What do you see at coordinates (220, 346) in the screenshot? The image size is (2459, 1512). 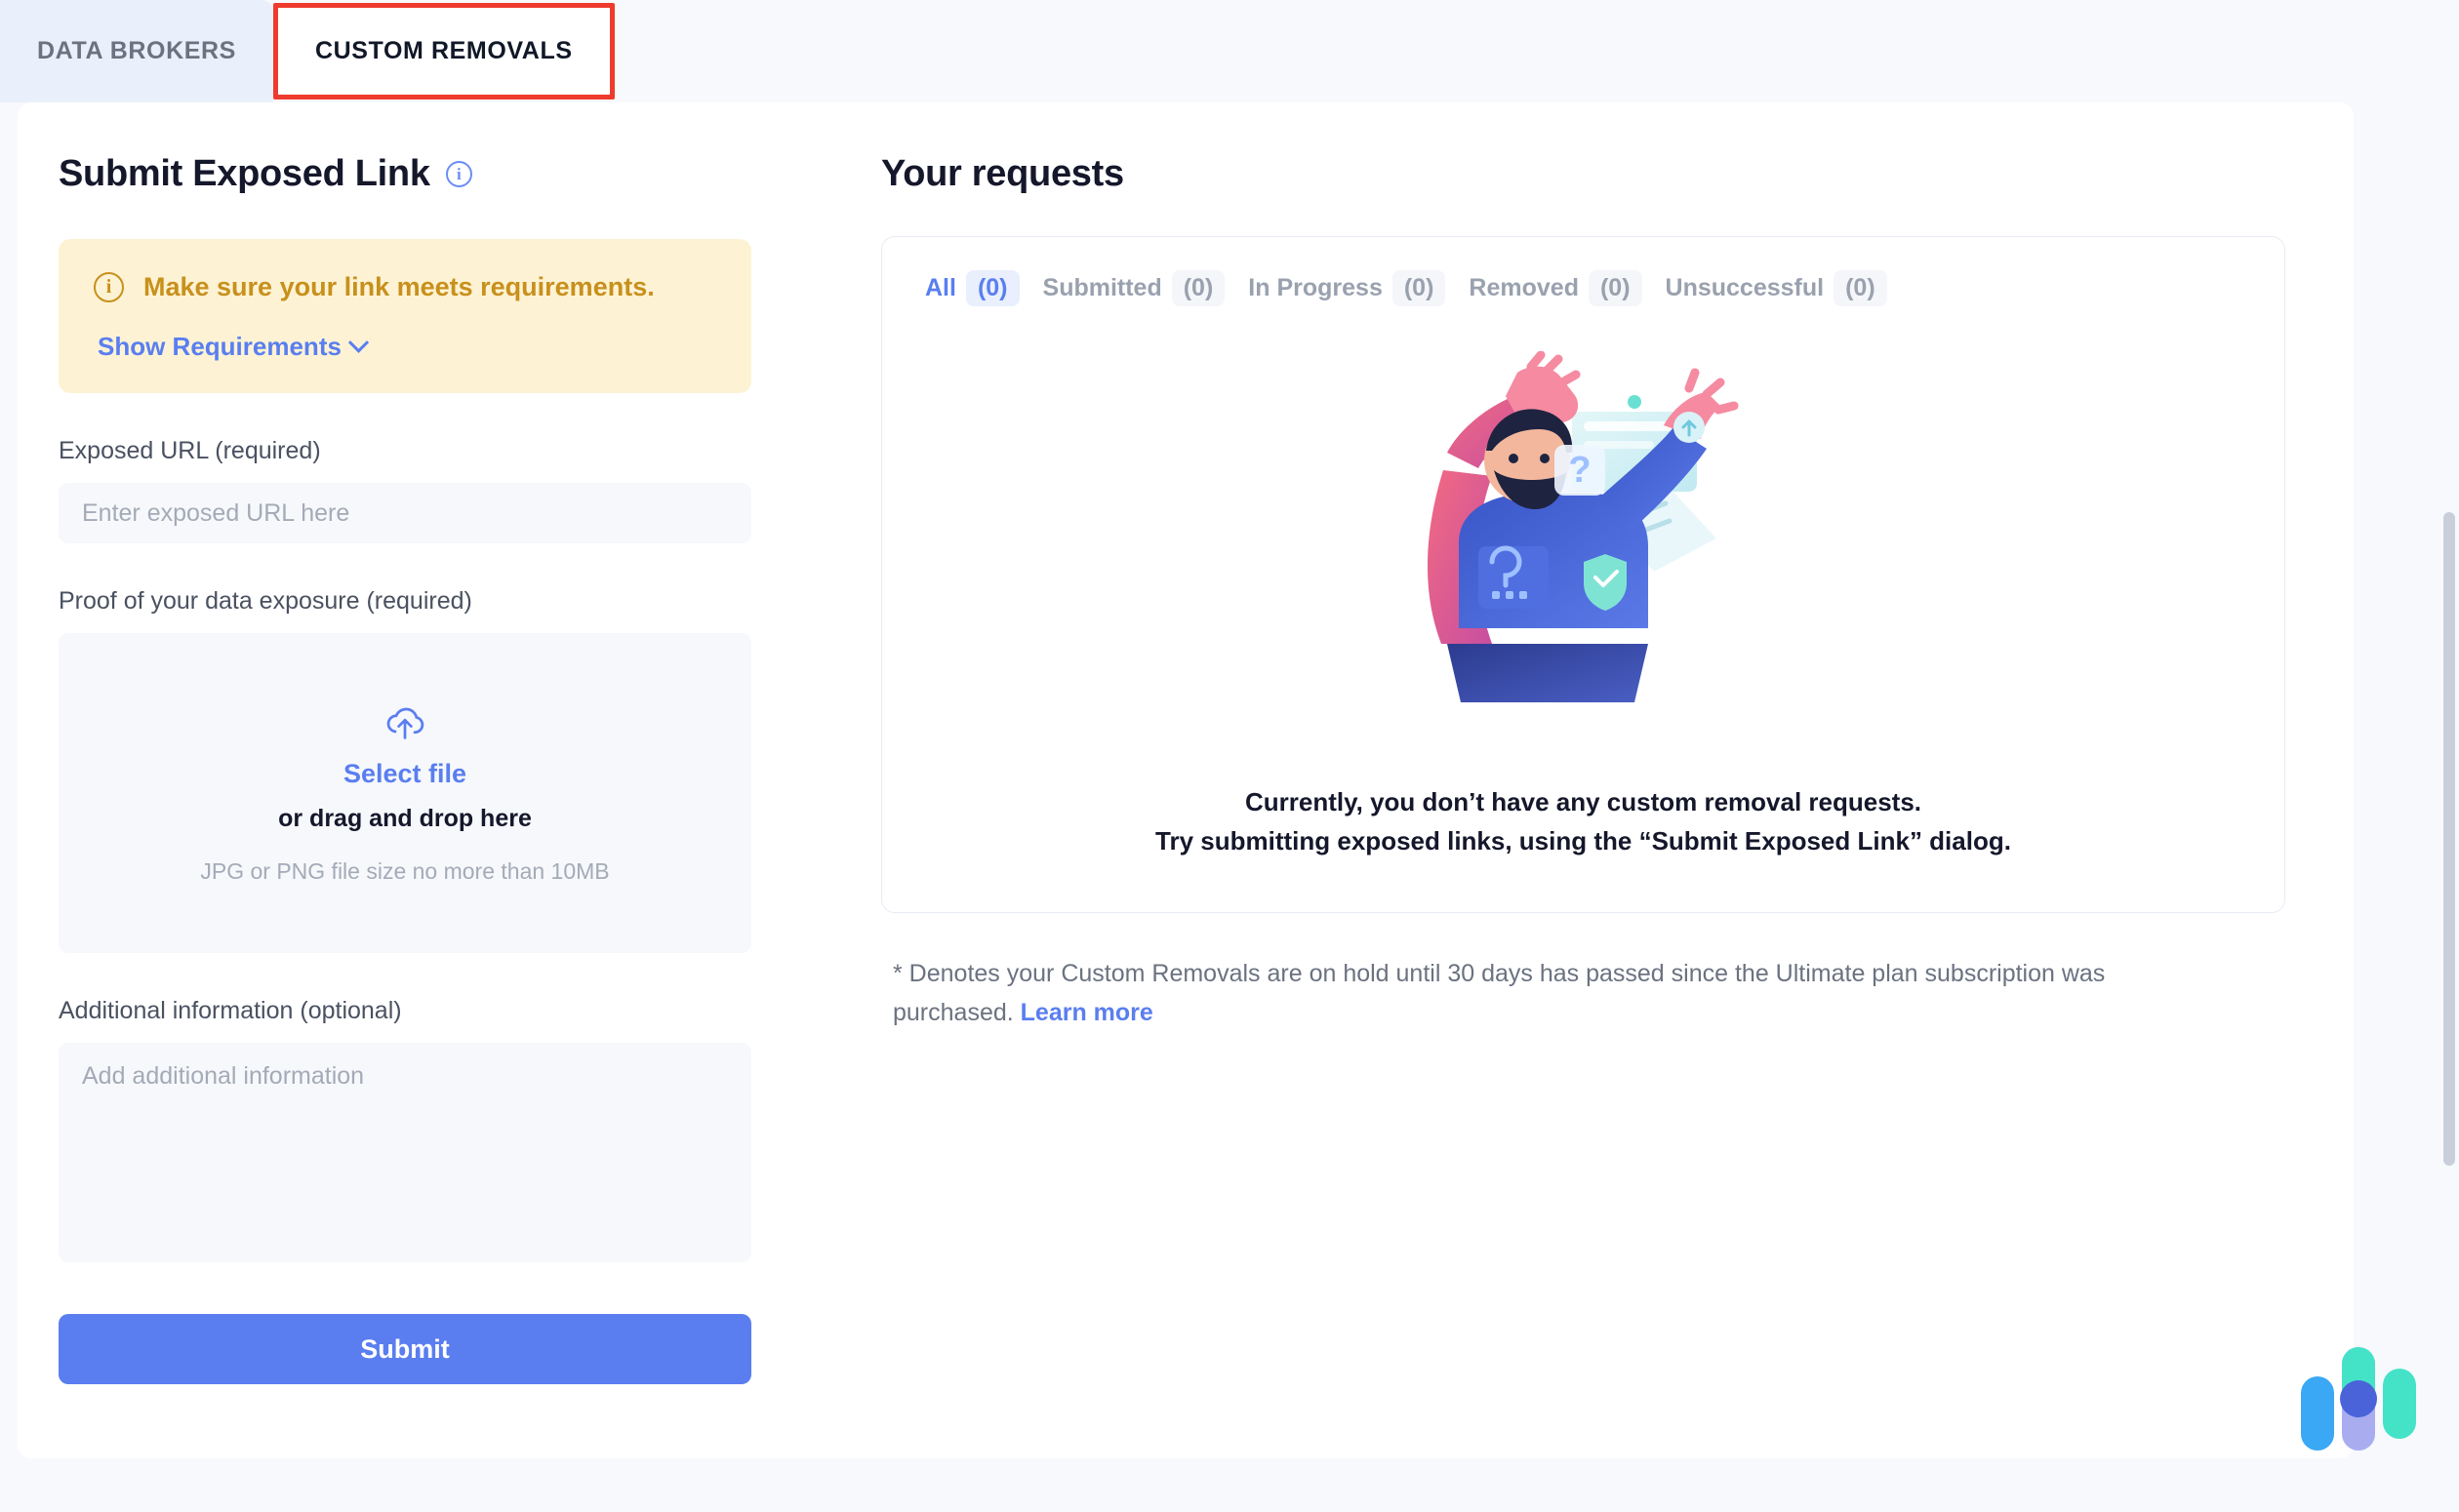 I see `show-requirements-label: Show Requirements` at bounding box center [220, 346].